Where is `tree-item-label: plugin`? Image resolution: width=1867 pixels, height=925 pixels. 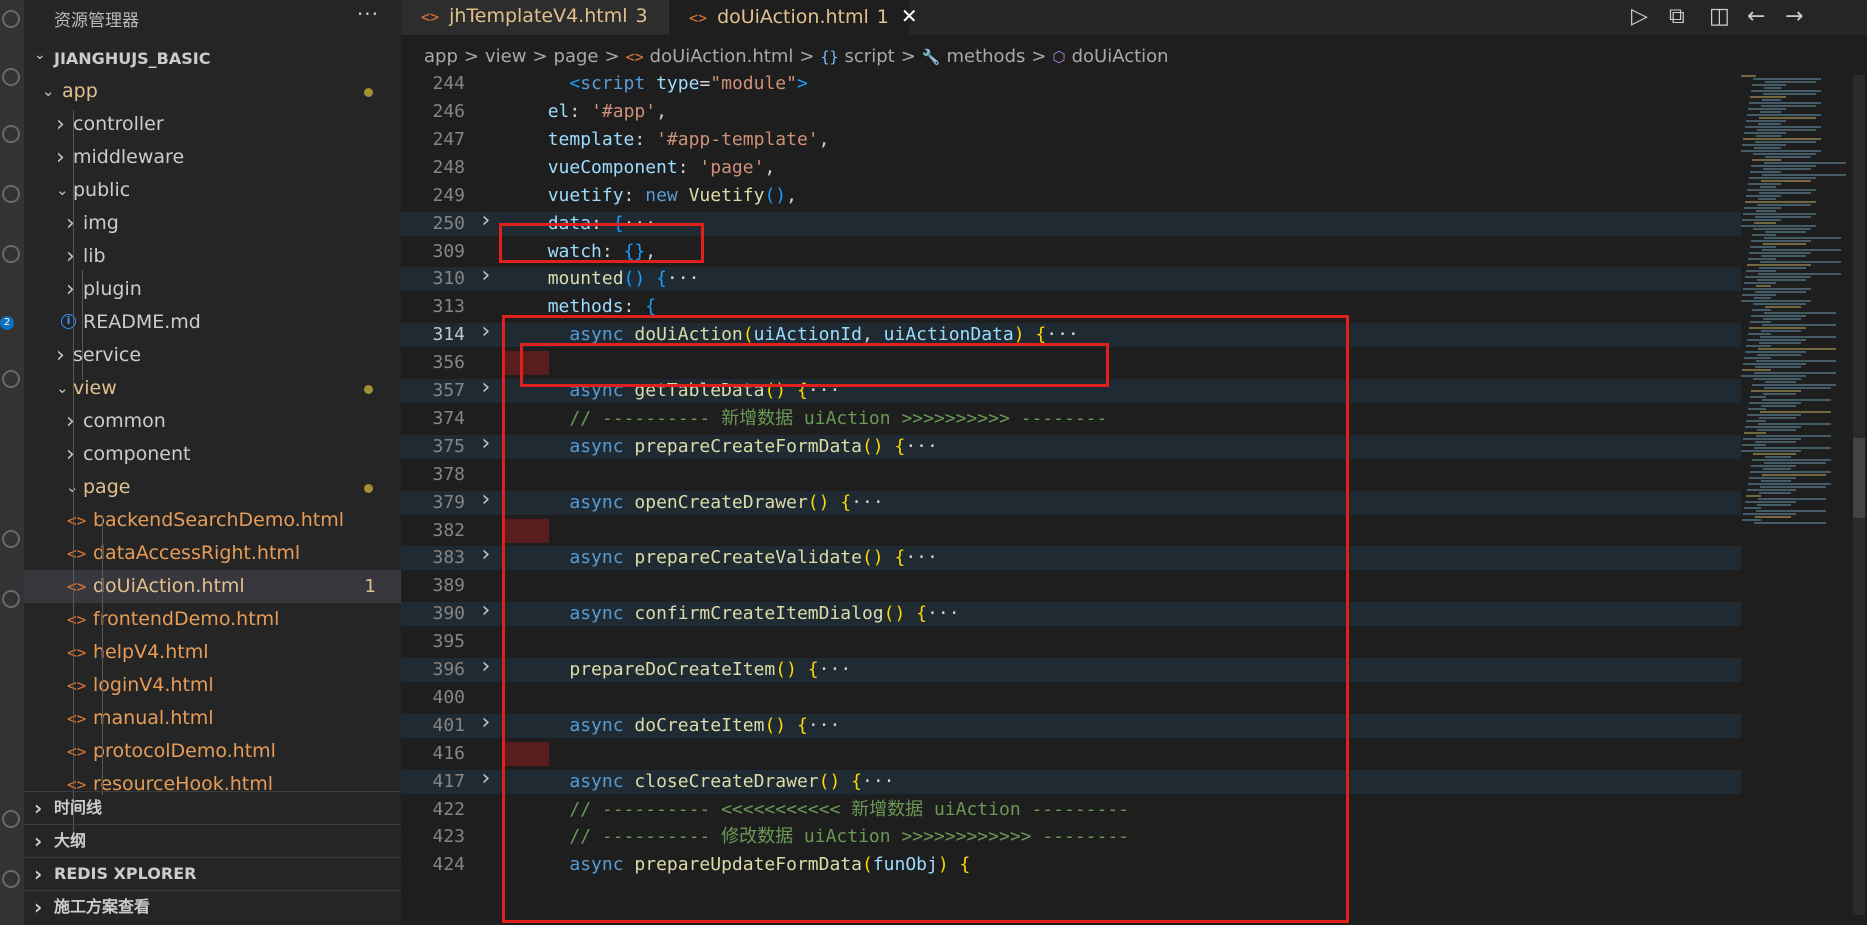 tree-item-label: plugin is located at coordinates (112, 289).